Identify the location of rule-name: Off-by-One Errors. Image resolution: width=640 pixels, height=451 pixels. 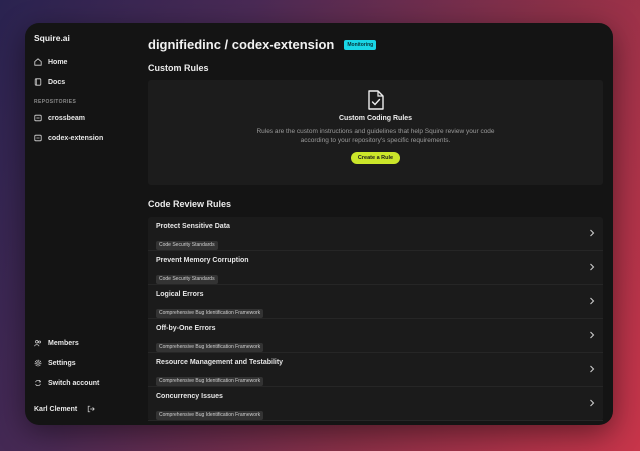
(186, 328).